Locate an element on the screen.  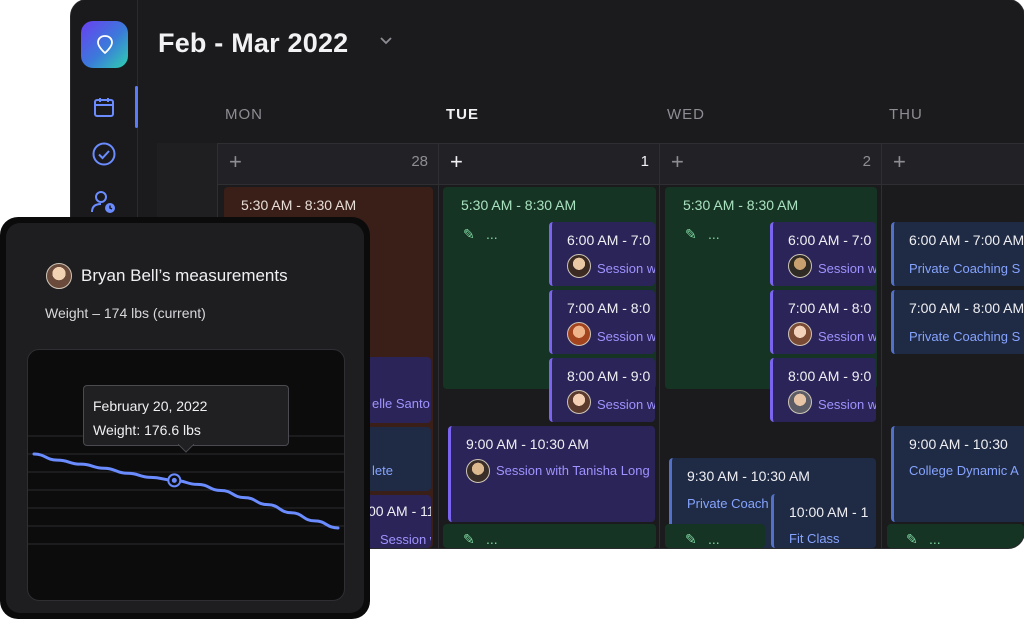
event-card: 9:00 AM - 10:30 College Dynamic A is located at coordinates (957, 474).